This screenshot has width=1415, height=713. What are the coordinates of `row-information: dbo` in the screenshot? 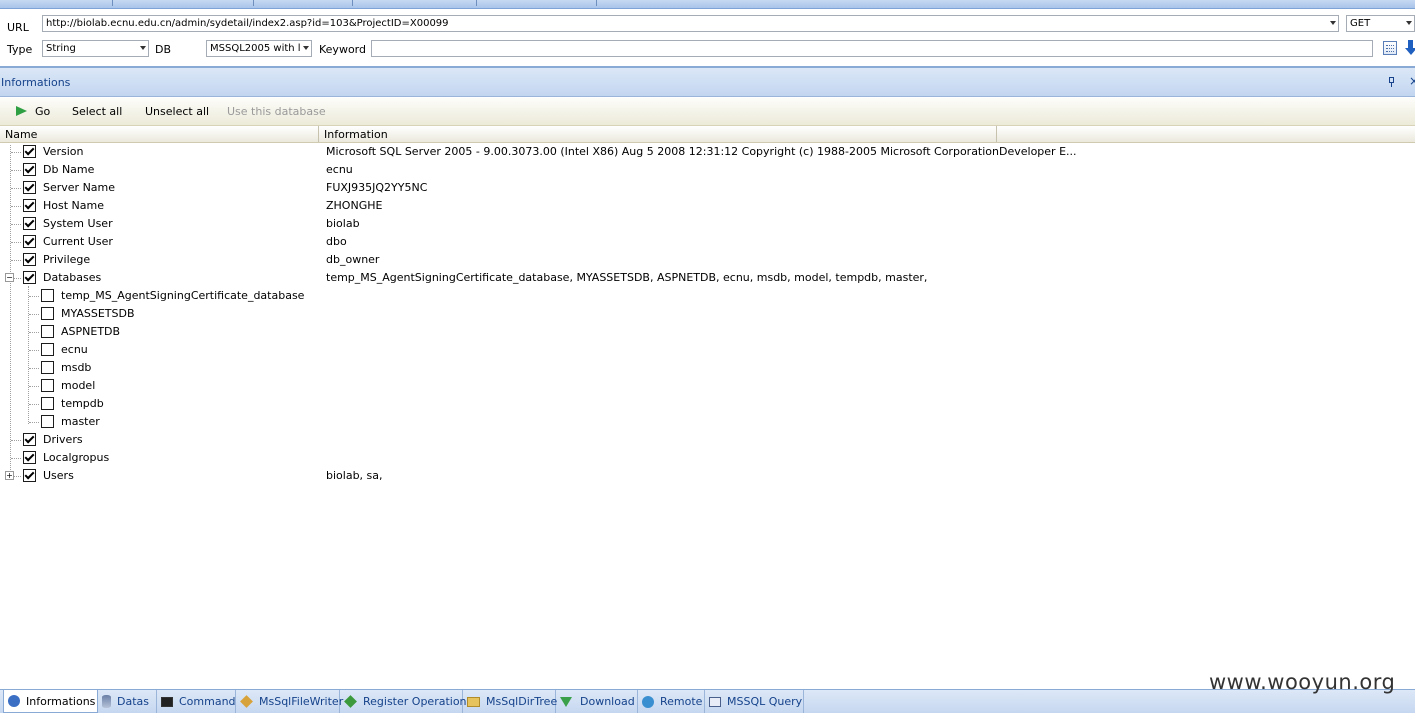 It's located at (336, 241).